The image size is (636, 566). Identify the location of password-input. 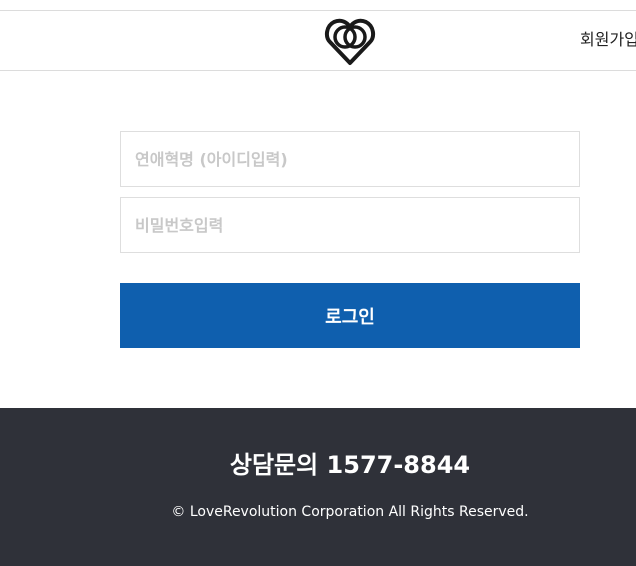
(350, 225).